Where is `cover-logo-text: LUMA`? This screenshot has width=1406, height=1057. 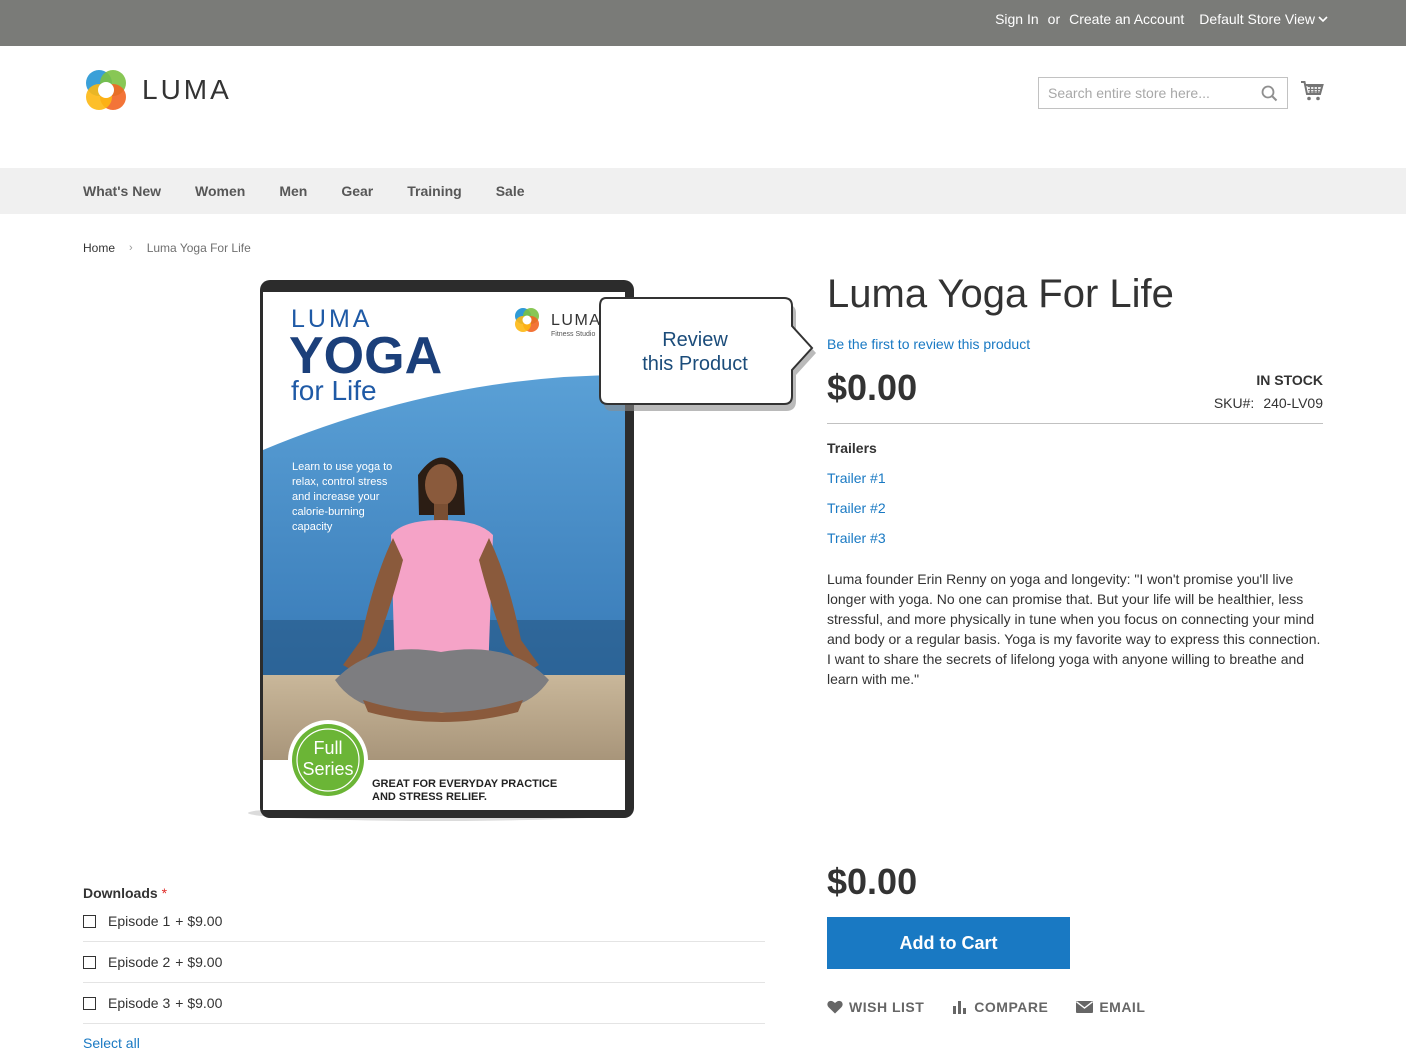 cover-logo-text: LUMA is located at coordinates (576, 320).